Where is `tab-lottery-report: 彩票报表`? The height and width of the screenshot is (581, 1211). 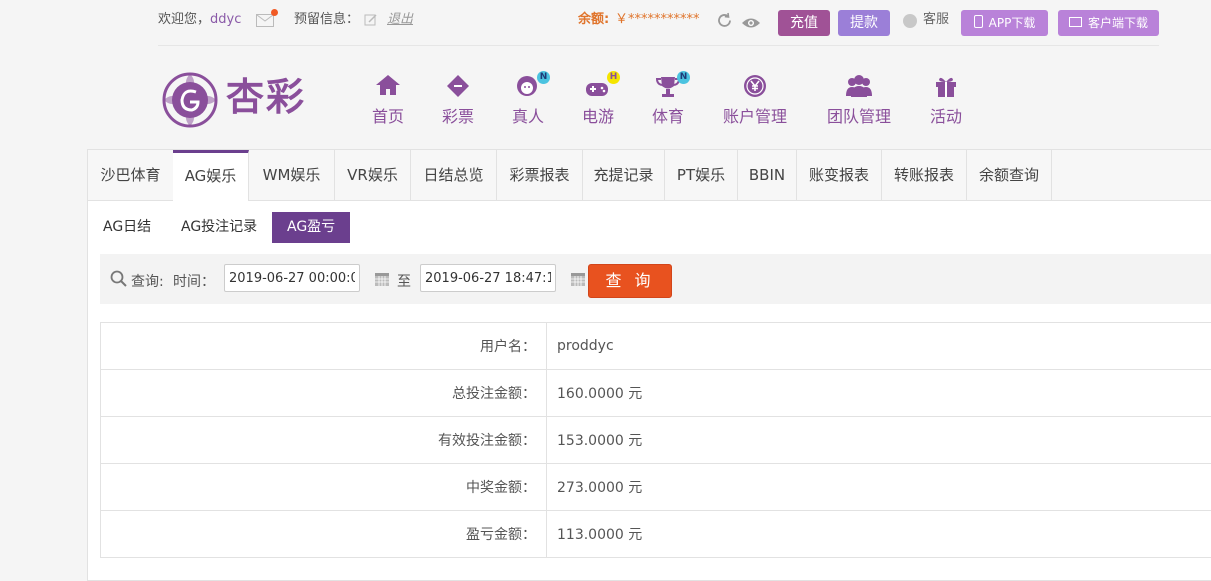
tab-lottery-report: 彩票报表 is located at coordinates (540, 175).